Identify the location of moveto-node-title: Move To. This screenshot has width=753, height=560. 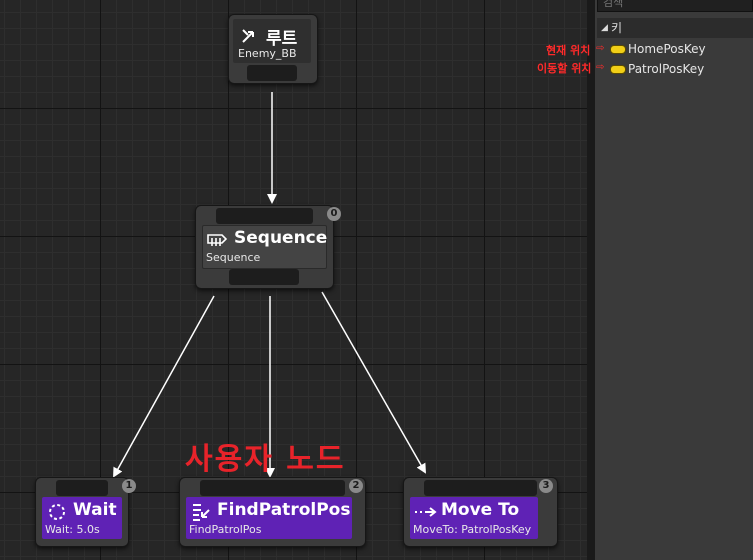
(480, 510).